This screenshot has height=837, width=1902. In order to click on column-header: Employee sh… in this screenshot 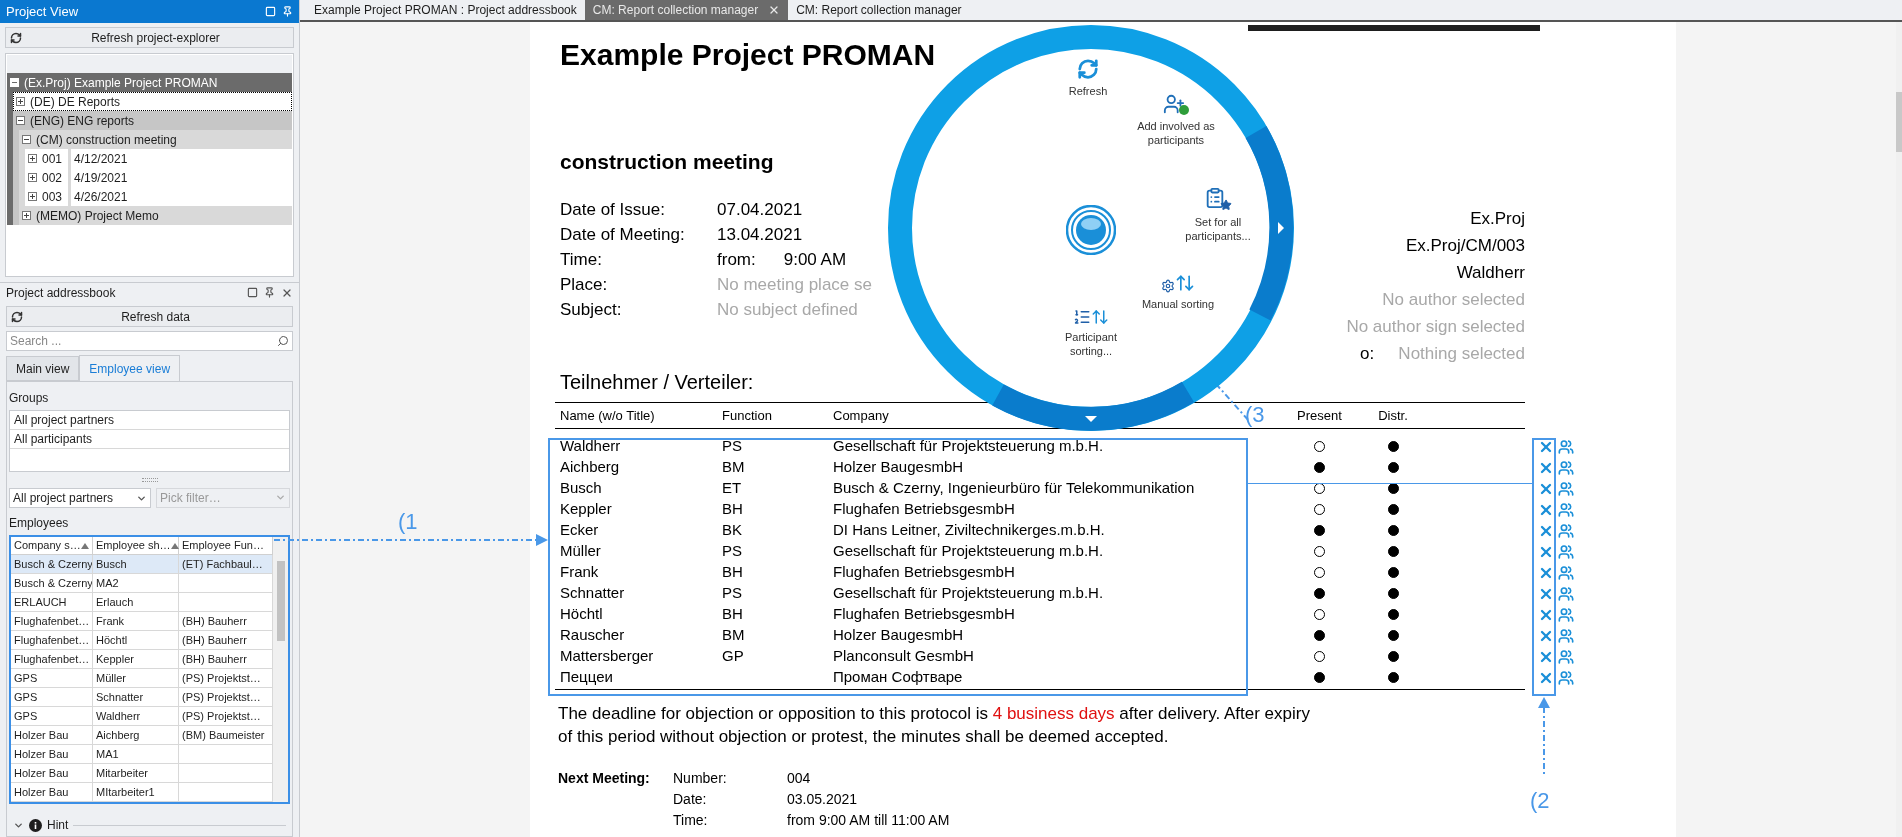, I will do `click(136, 545)`.